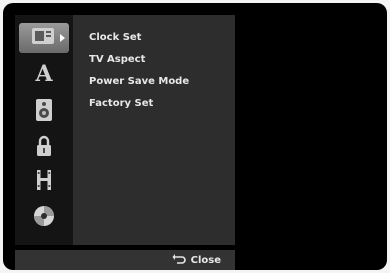 The image size is (390, 273). What do you see at coordinates (179, 260) in the screenshot?
I see `return-icon` at bounding box center [179, 260].